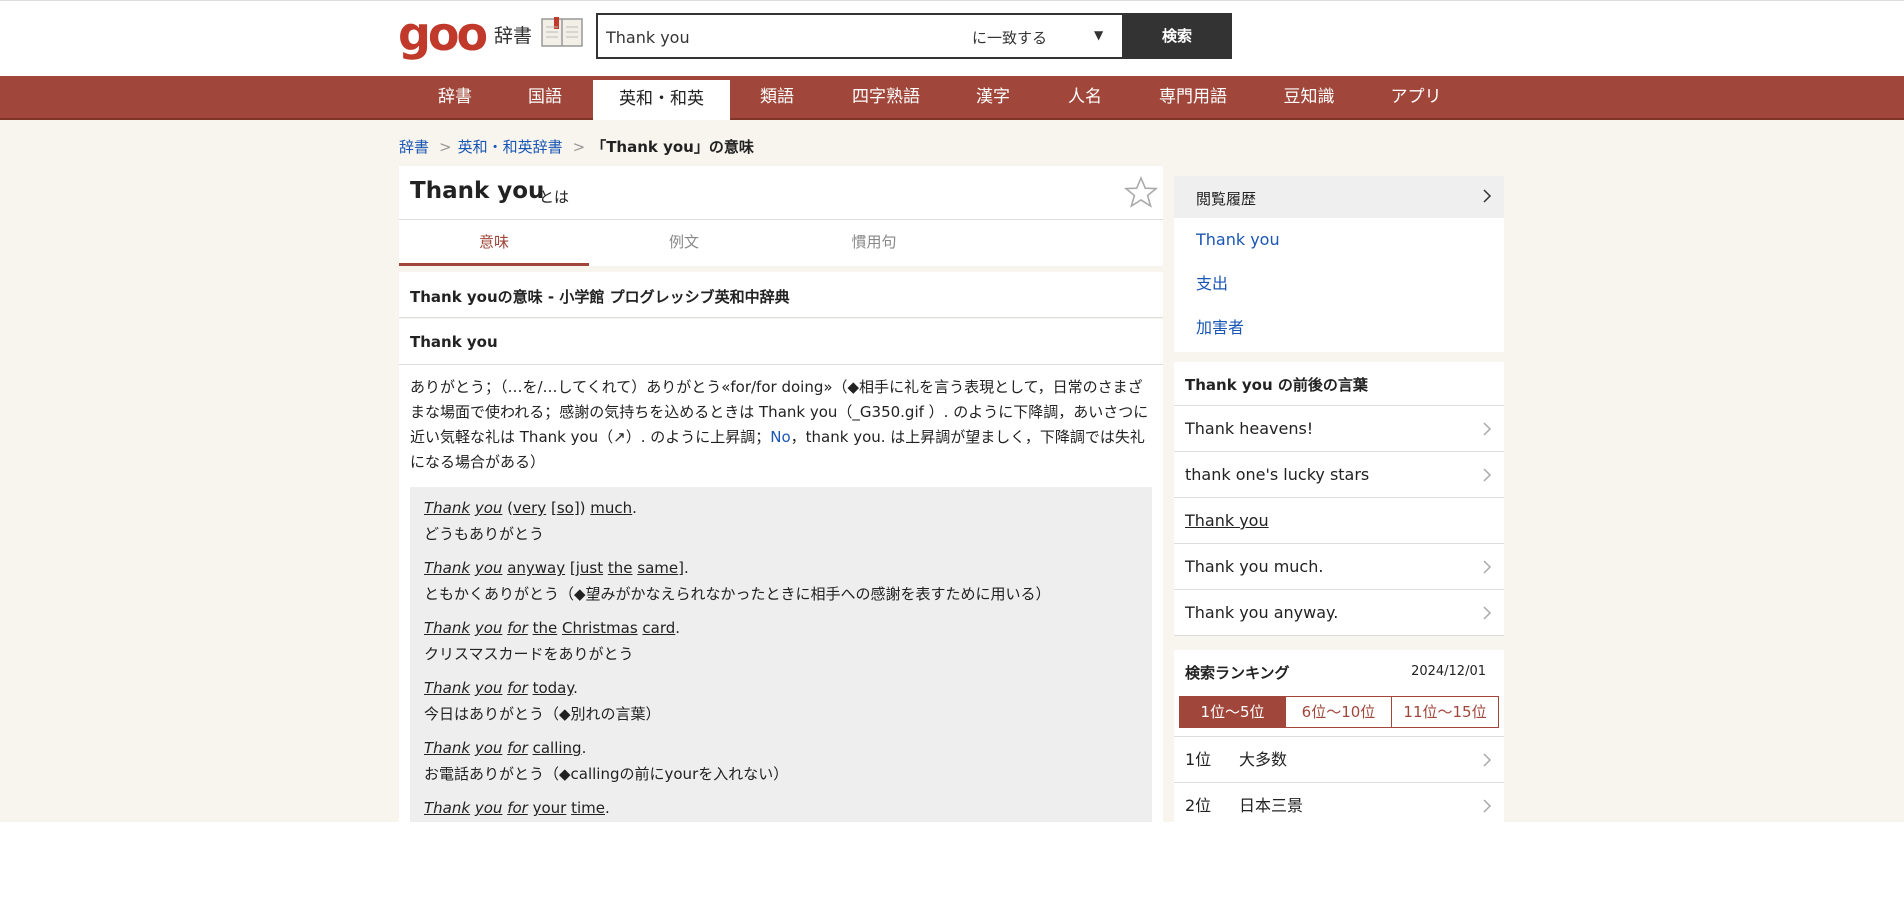  Describe the element at coordinates (1009, 37) in the screenshot. I see `search-mode-select: に一致する` at that location.